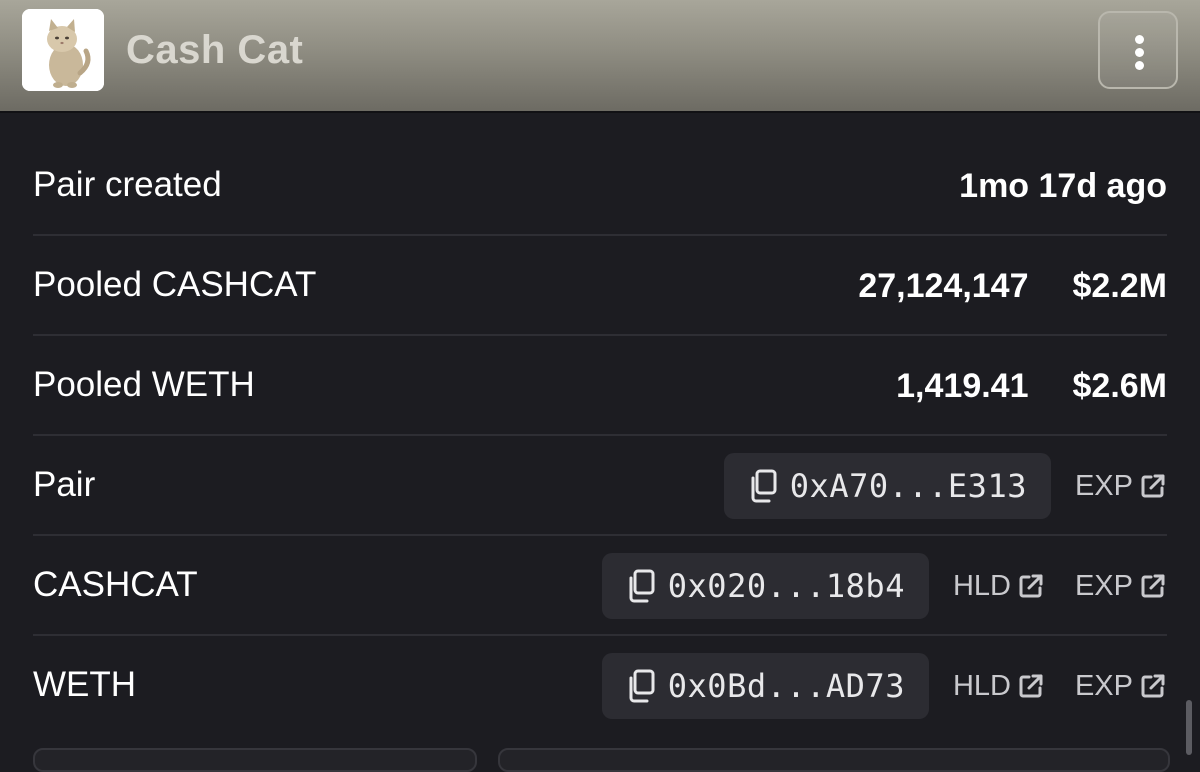 This screenshot has height=772, width=1200. What do you see at coordinates (64, 484) in the screenshot?
I see `row-label: Pair` at bounding box center [64, 484].